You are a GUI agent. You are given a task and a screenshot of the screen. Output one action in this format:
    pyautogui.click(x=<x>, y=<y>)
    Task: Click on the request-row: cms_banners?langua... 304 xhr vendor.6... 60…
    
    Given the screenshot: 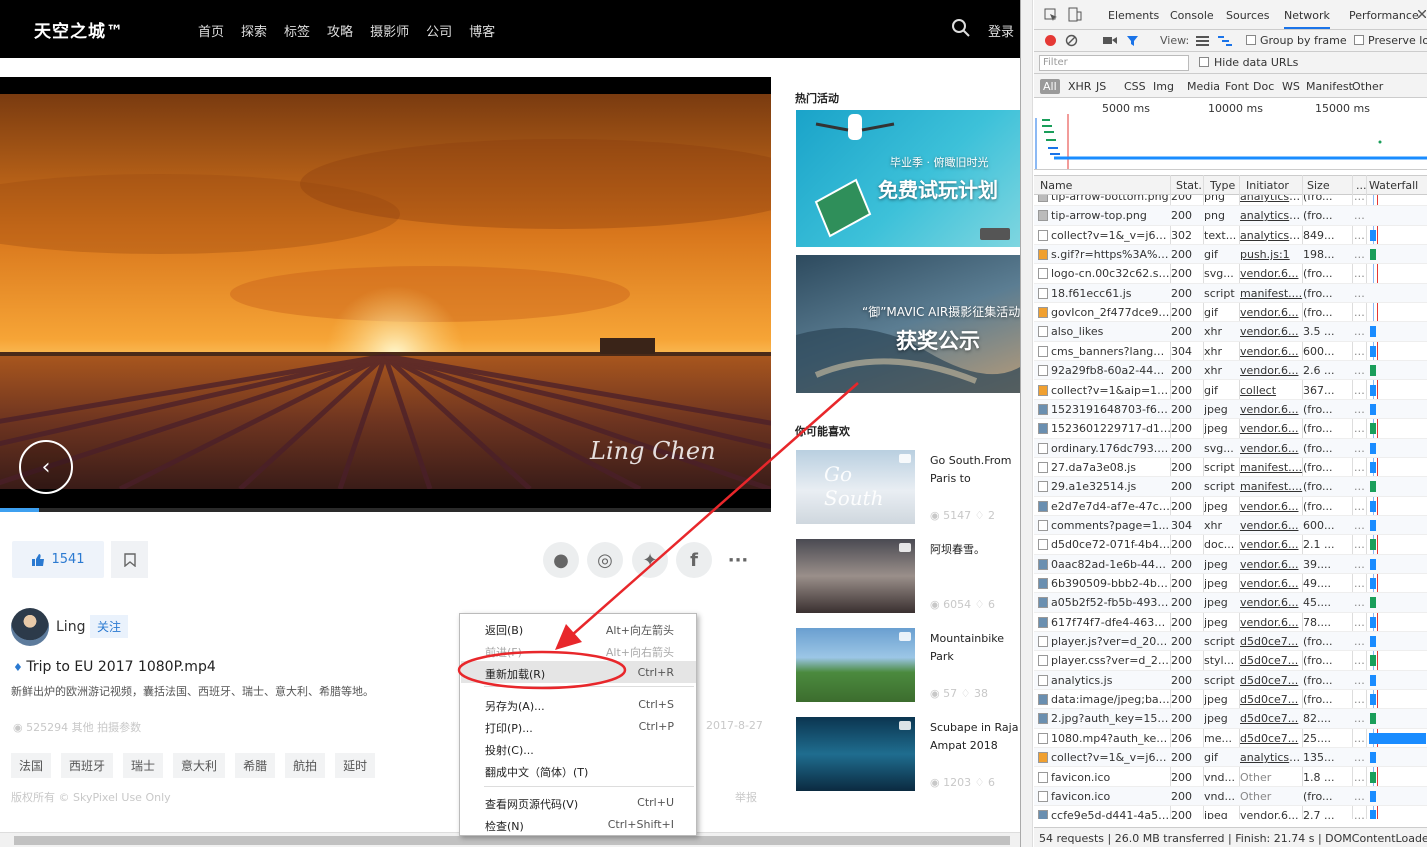 What is the action you would take?
    pyautogui.click(x=1230, y=352)
    